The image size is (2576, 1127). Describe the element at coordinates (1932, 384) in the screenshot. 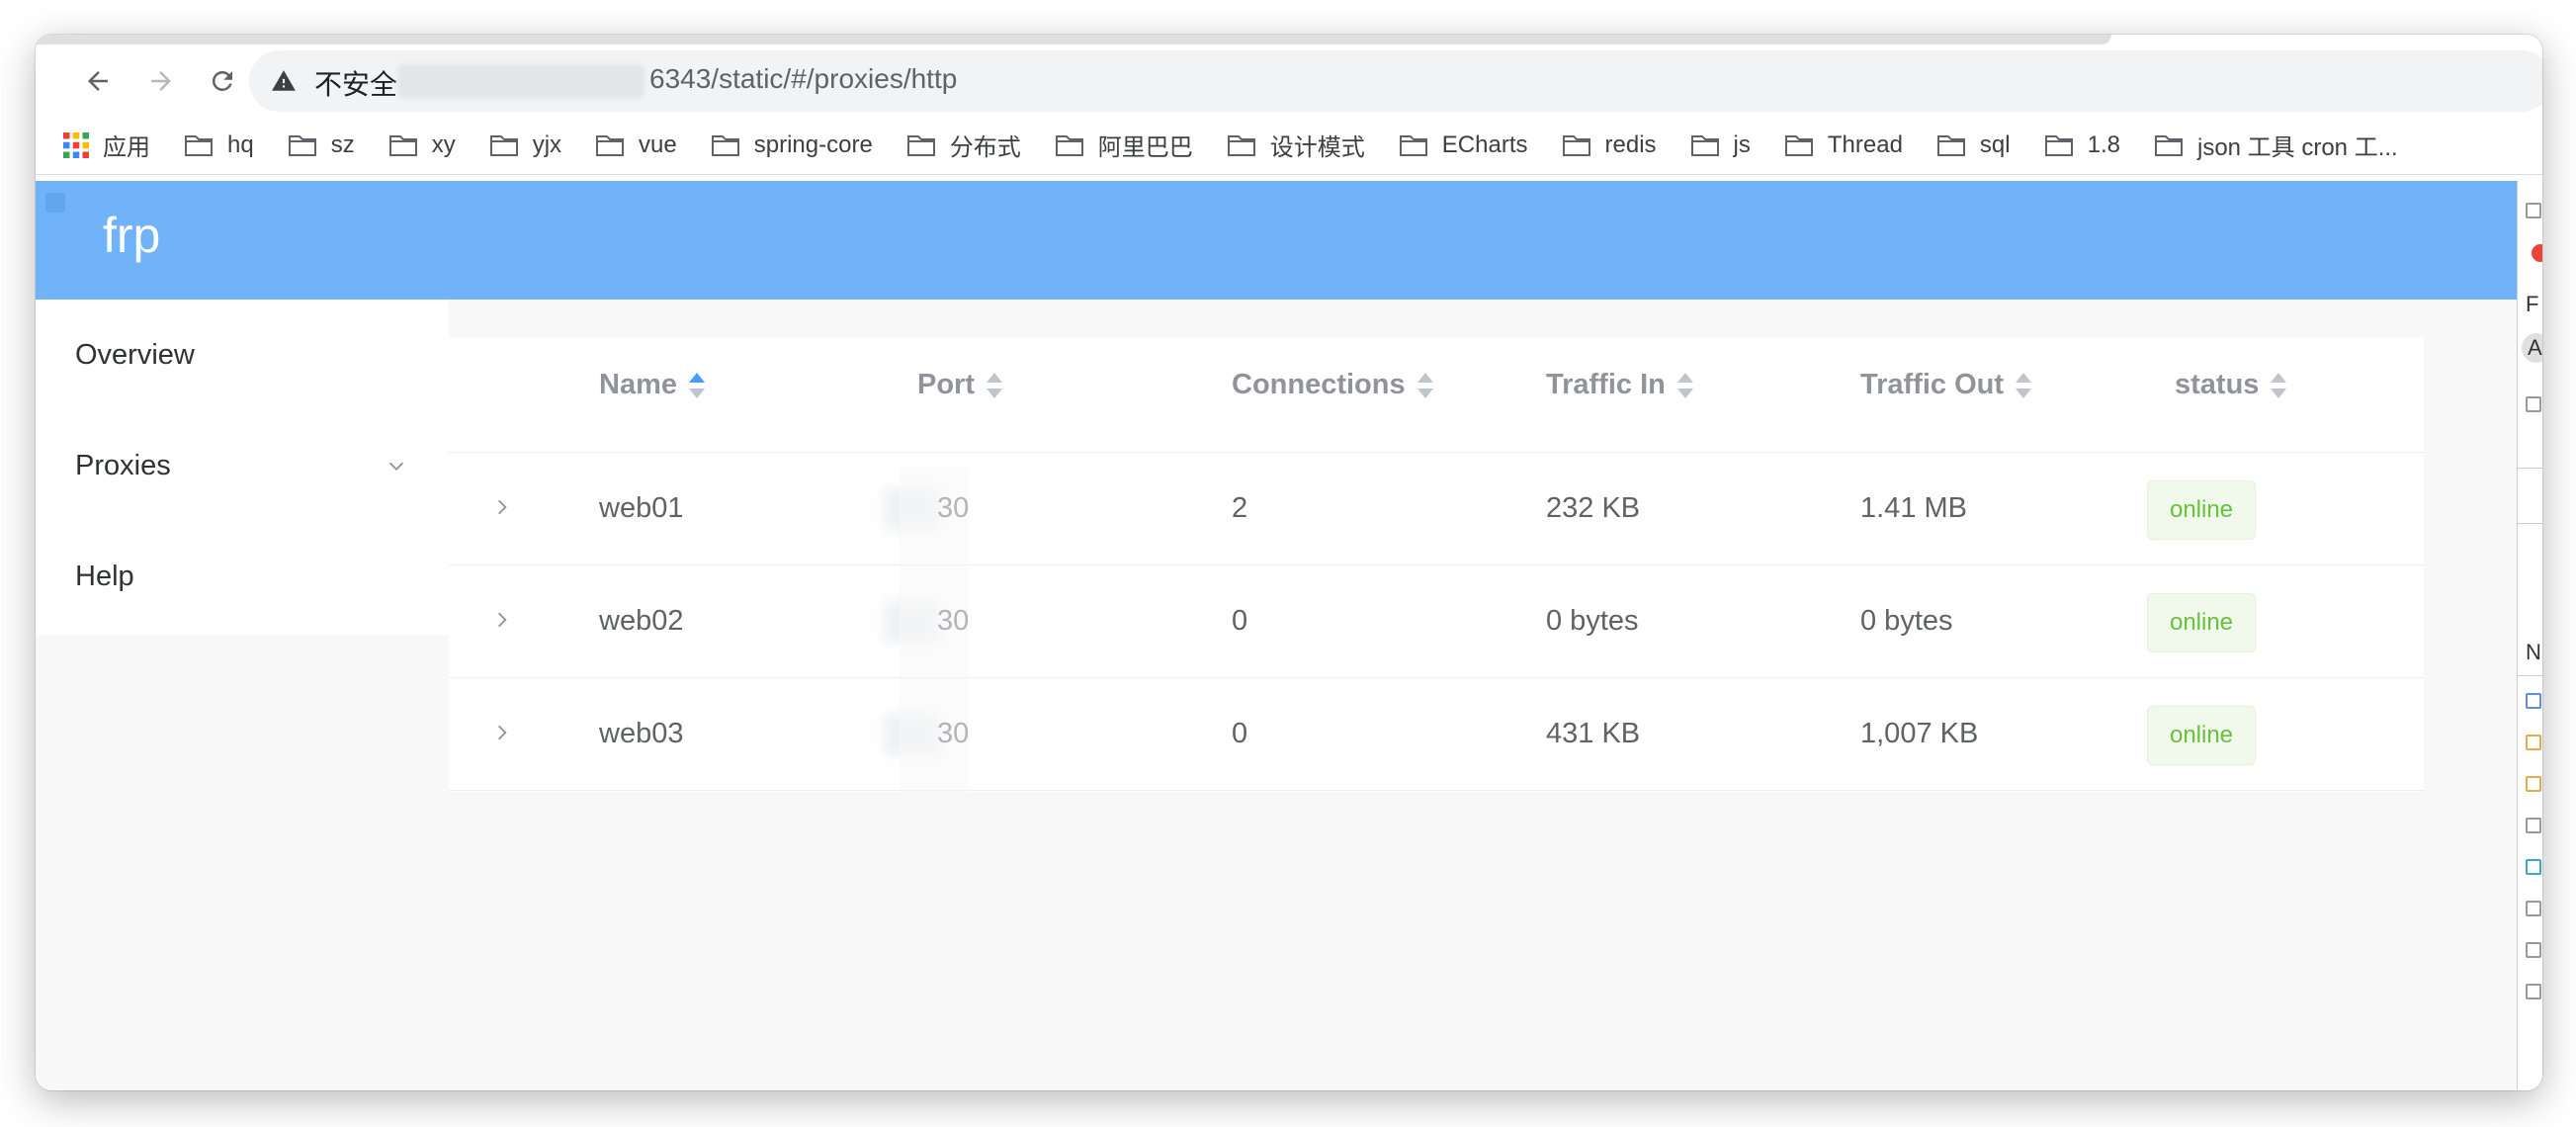

I see `column-header-label: Traffic Out` at that location.